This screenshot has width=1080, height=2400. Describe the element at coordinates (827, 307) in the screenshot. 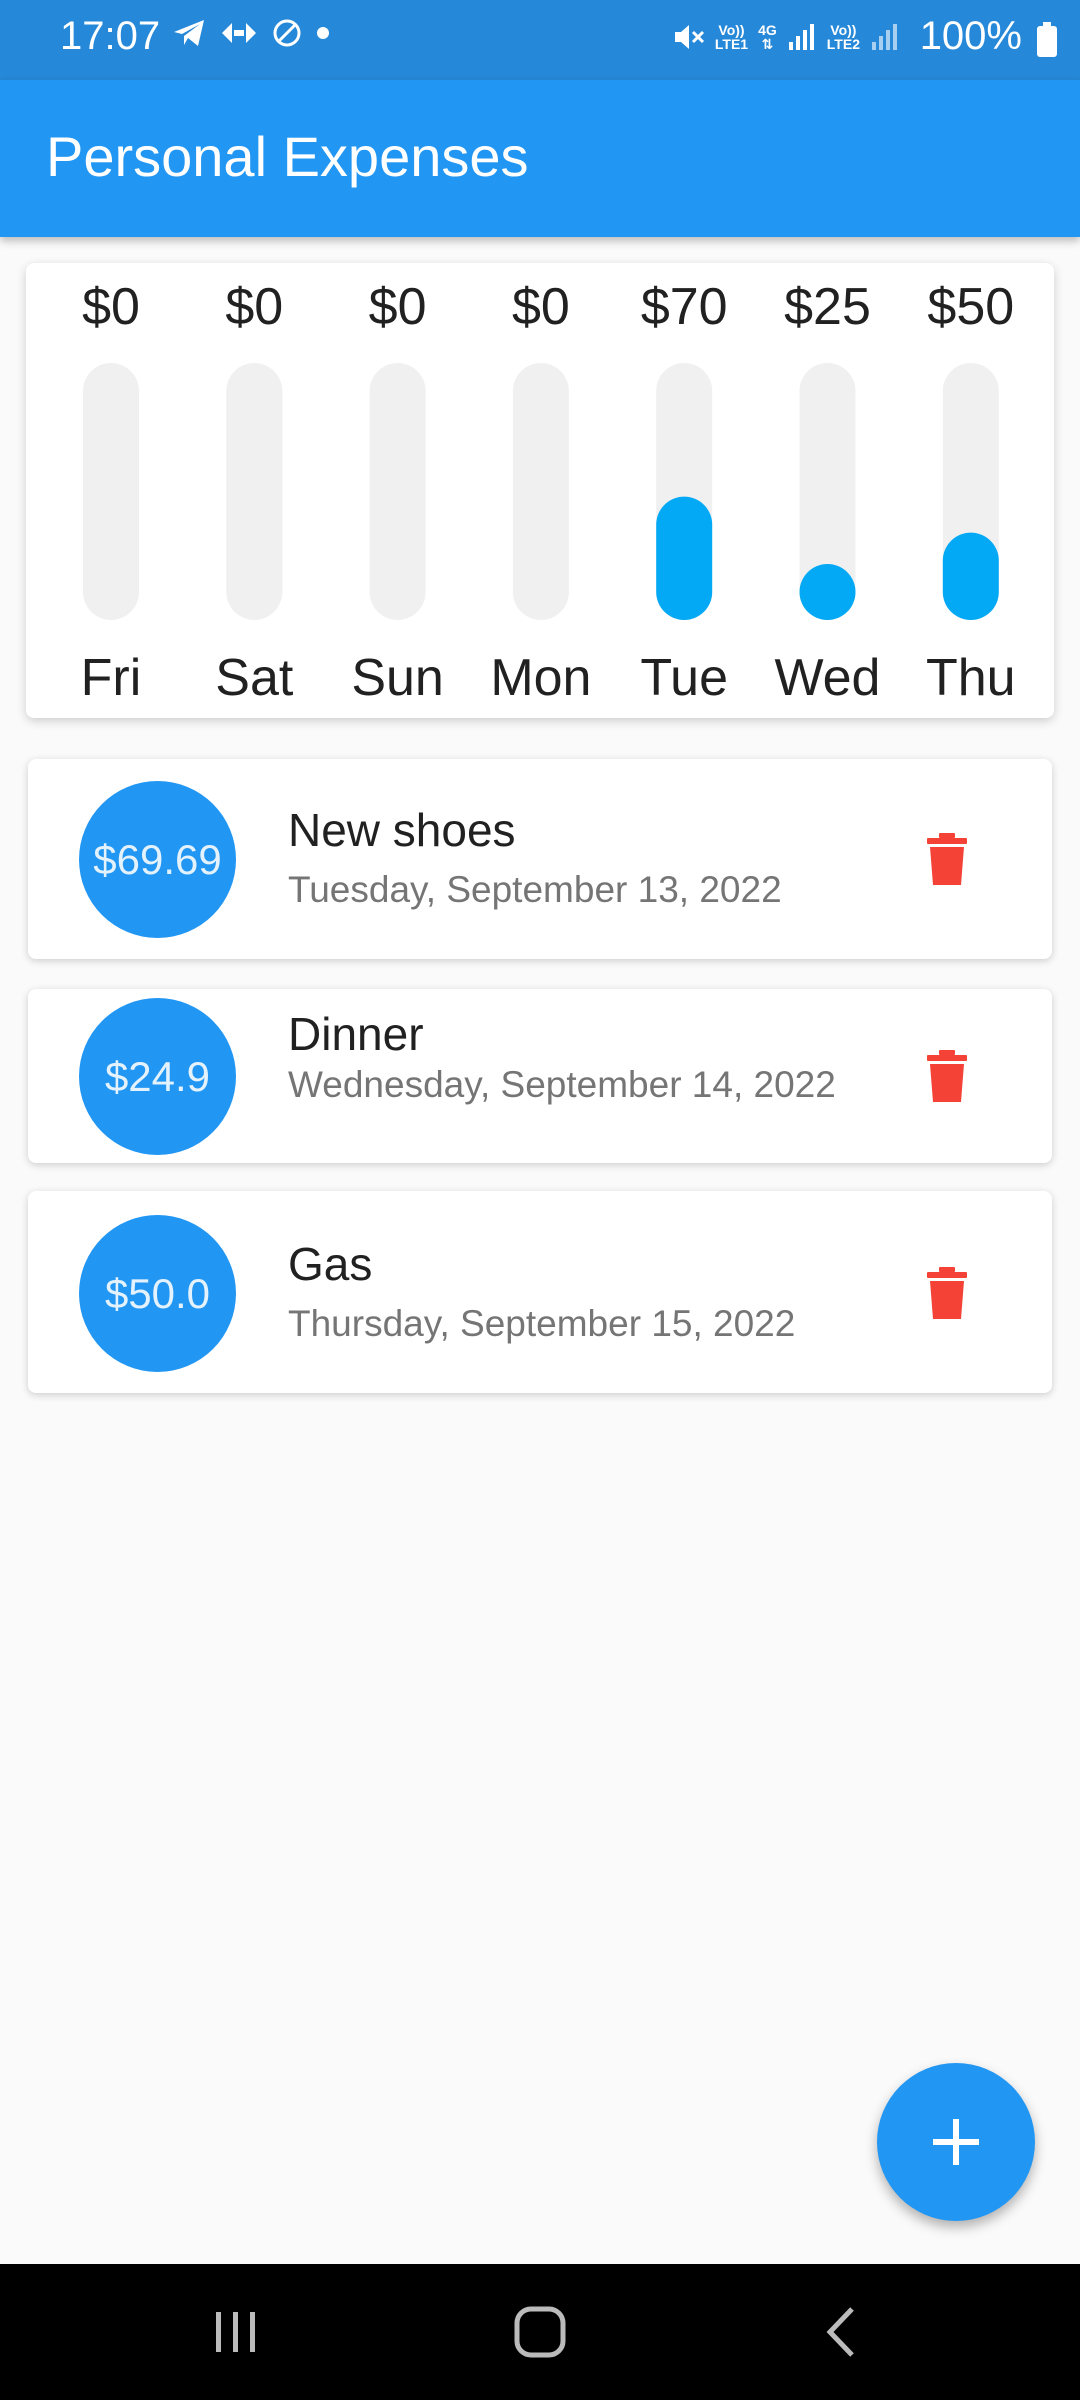

I see `bar-value-label: $25` at that location.